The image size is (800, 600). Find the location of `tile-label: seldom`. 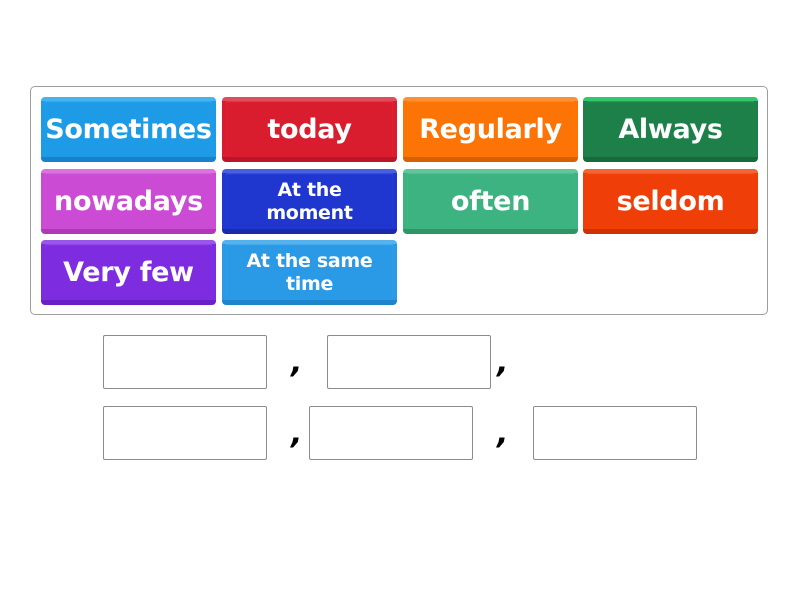

tile-label: seldom is located at coordinates (670, 201).